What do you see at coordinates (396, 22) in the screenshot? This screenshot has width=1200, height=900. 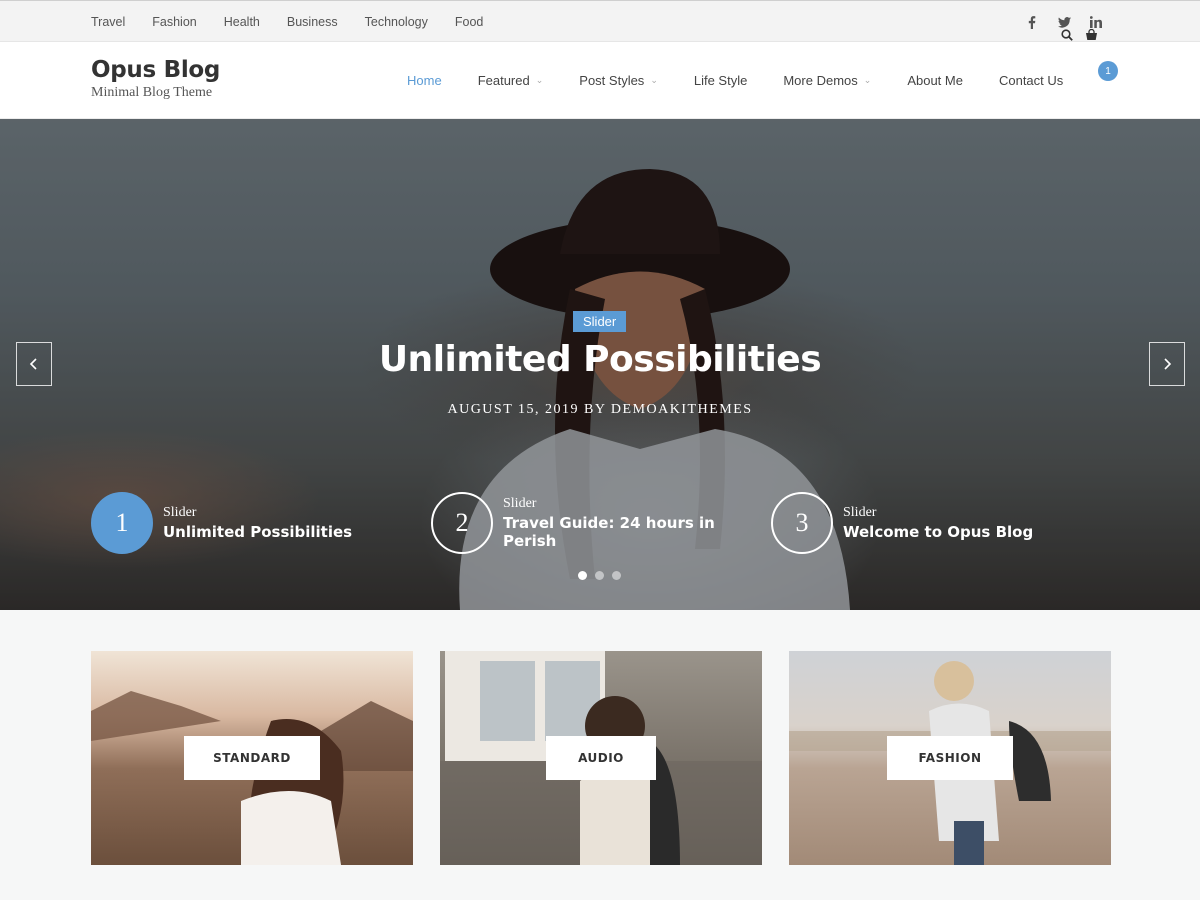 I see `top-link-technology: Technology` at bounding box center [396, 22].